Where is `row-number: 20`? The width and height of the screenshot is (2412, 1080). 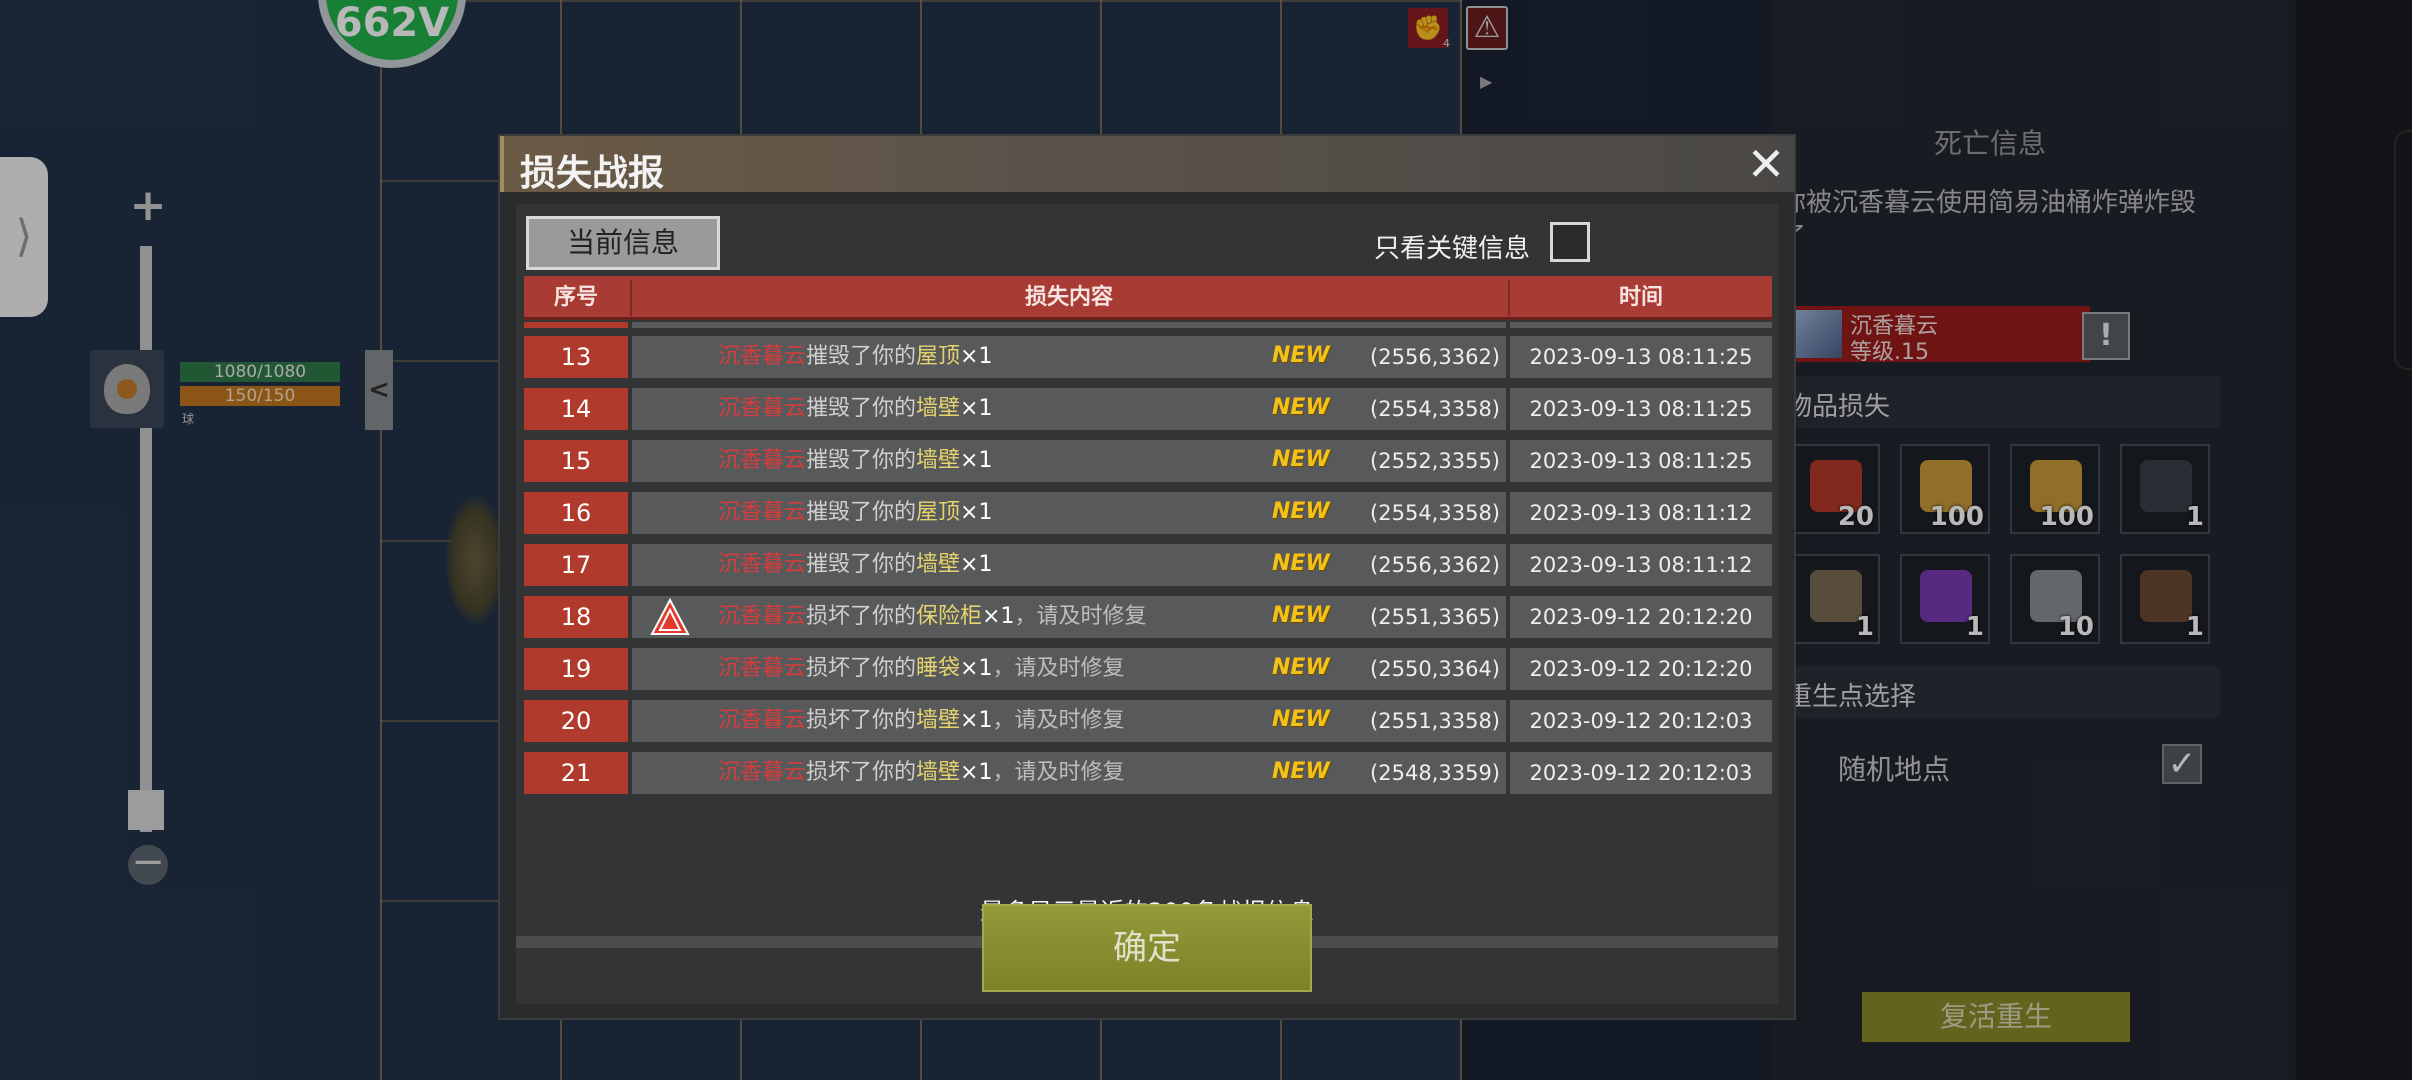
row-number: 20 is located at coordinates (576, 721).